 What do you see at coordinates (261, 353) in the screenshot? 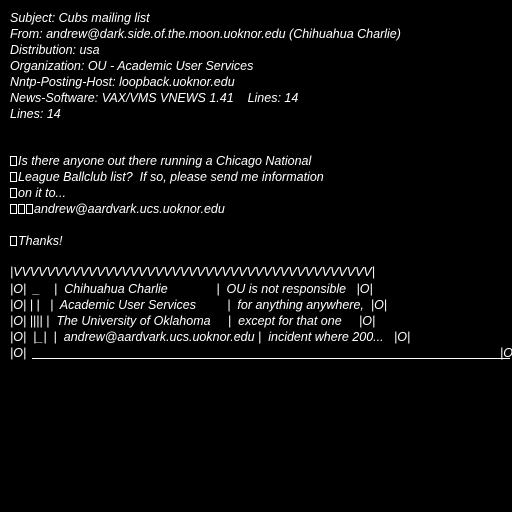
I see `signature-bottom-border: |O| |O` at bounding box center [261, 353].